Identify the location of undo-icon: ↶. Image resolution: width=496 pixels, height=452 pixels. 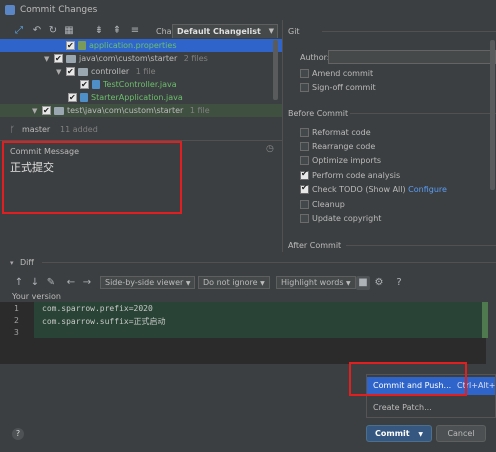
(37, 31).